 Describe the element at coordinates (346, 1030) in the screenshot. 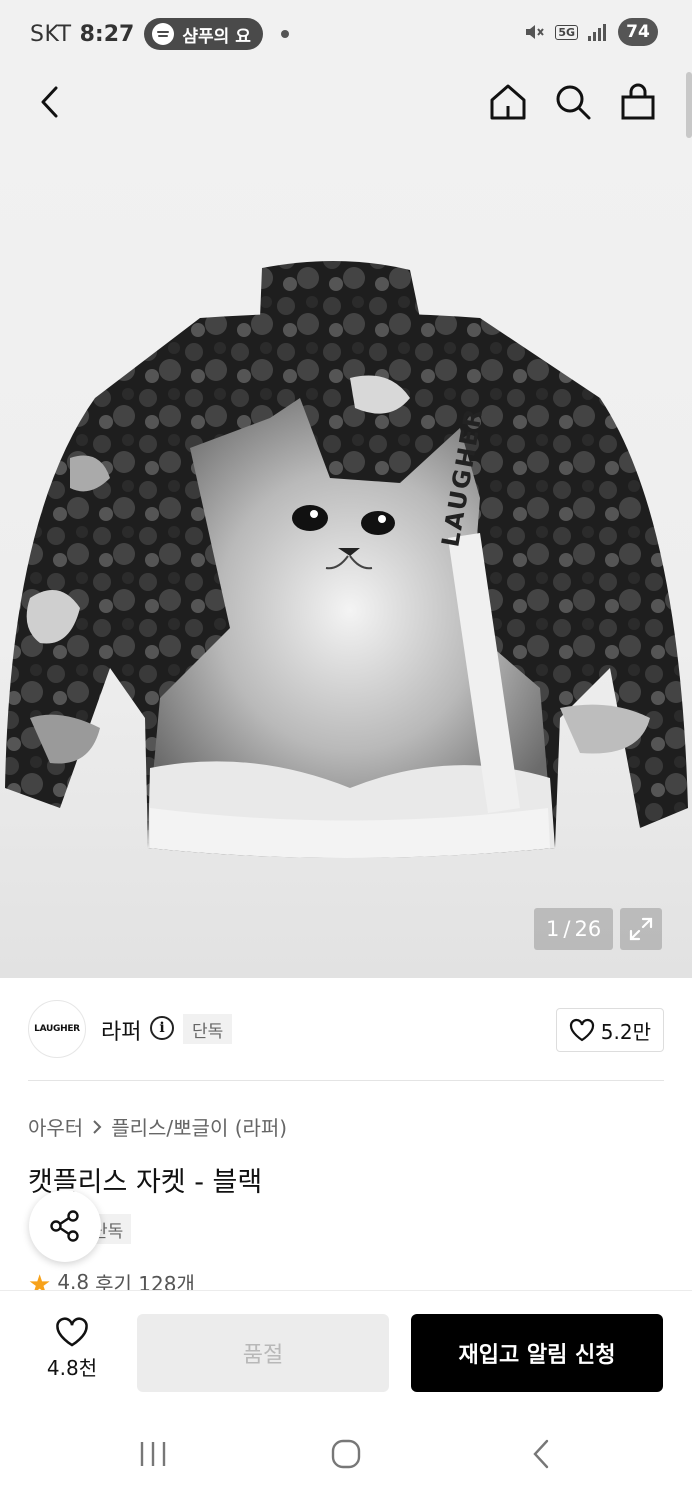

I see `brand-row: LAUGHER 라퍼 i 단독 5.2만` at that location.